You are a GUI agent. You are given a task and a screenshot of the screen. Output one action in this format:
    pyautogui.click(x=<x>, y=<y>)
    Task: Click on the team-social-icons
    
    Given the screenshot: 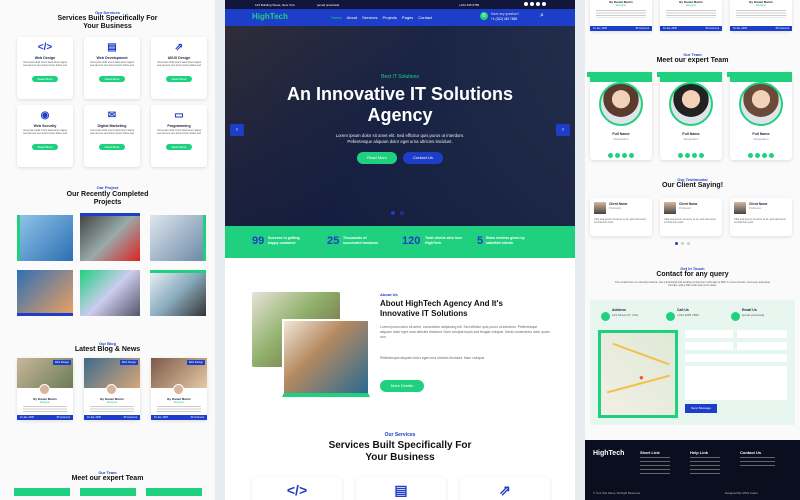 What is the action you would take?
    pyautogui.click(x=761, y=154)
    